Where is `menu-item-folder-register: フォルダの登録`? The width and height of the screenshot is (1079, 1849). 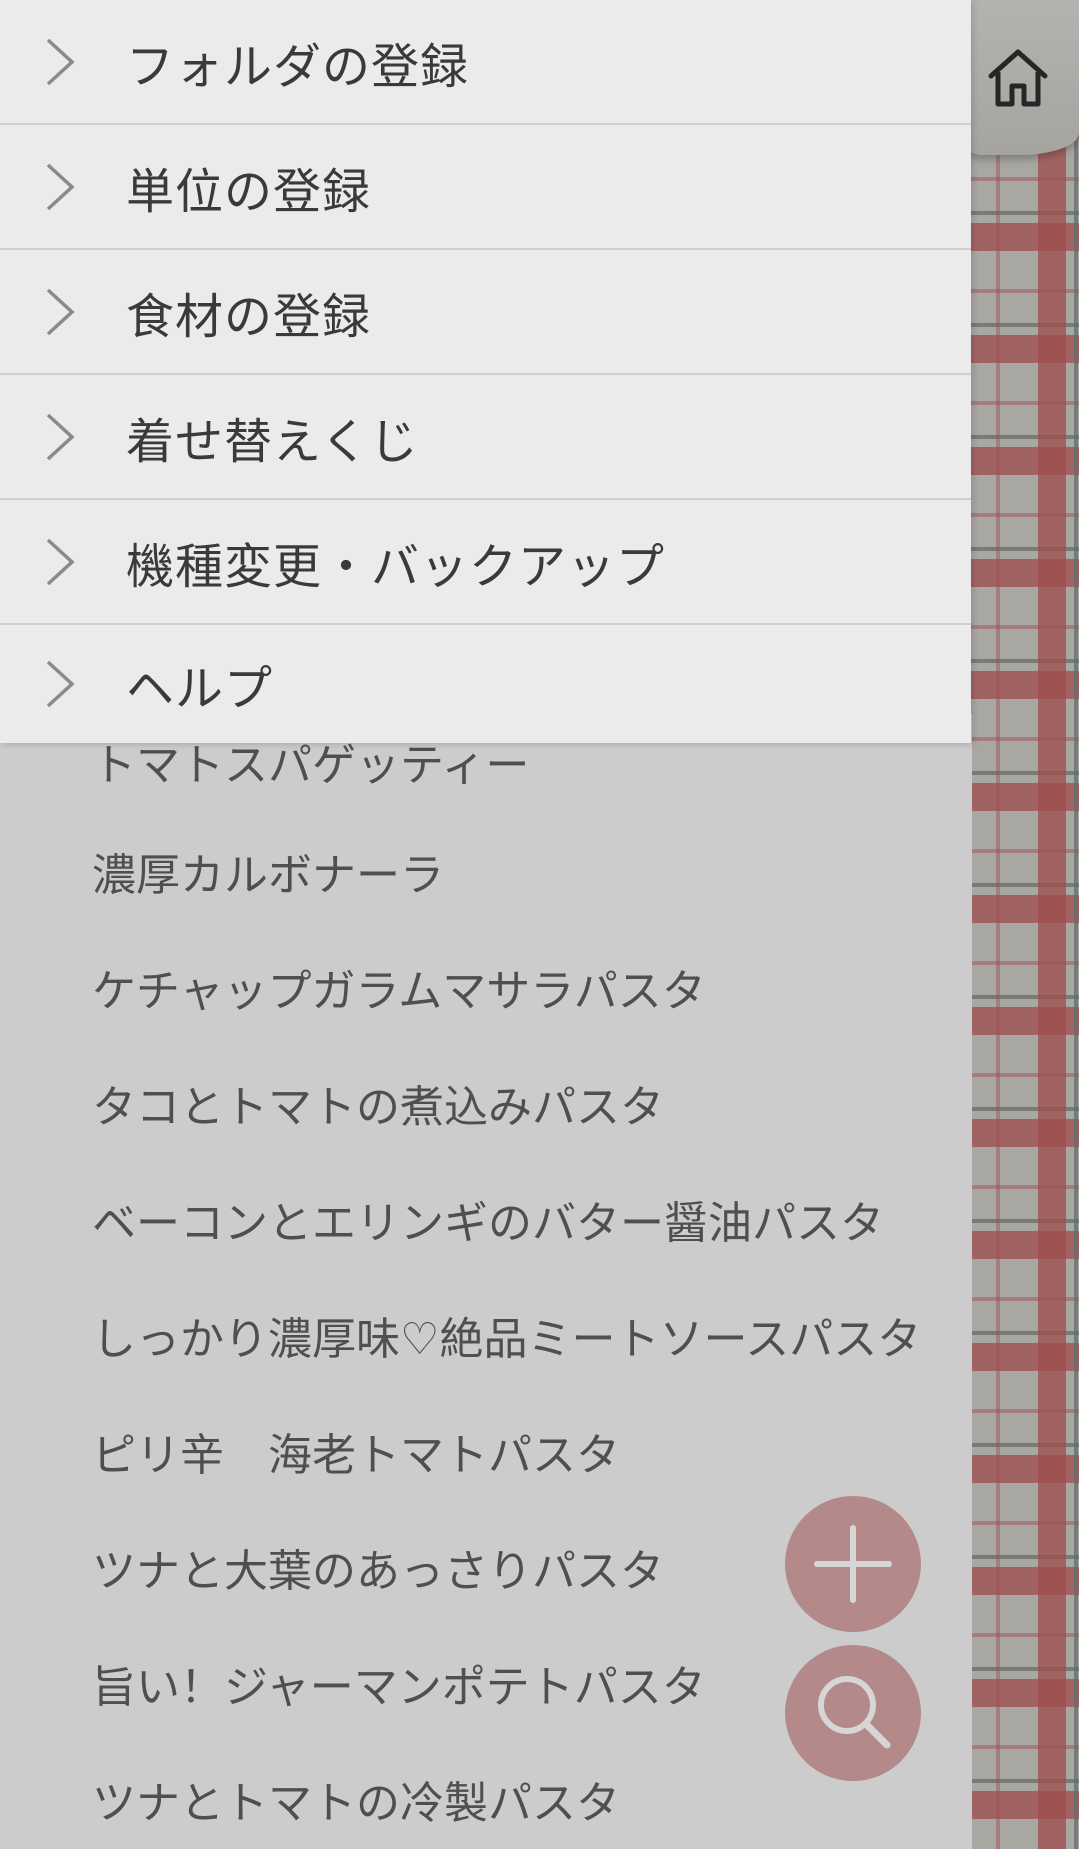
menu-item-folder-register: フォルダの登録 is located at coordinates (485, 62).